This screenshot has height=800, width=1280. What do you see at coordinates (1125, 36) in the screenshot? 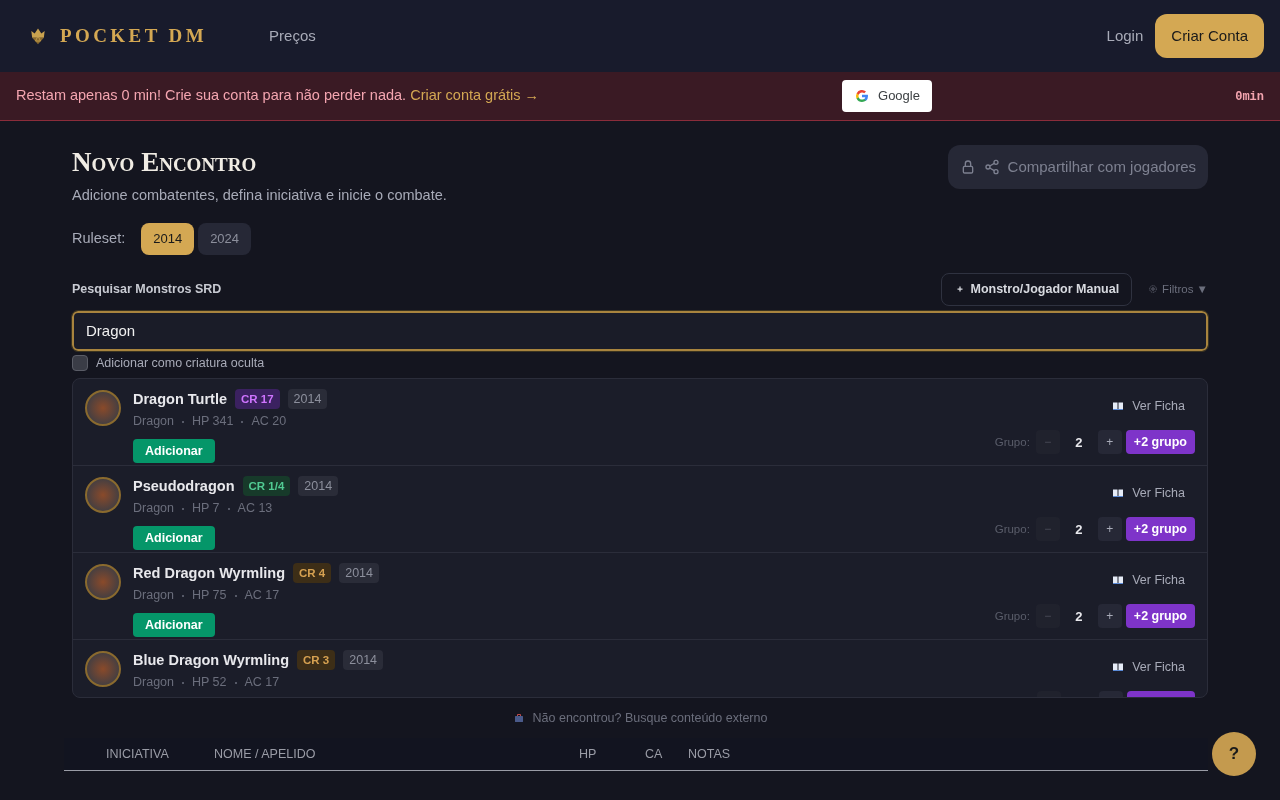
I see `login-link: Login` at bounding box center [1125, 36].